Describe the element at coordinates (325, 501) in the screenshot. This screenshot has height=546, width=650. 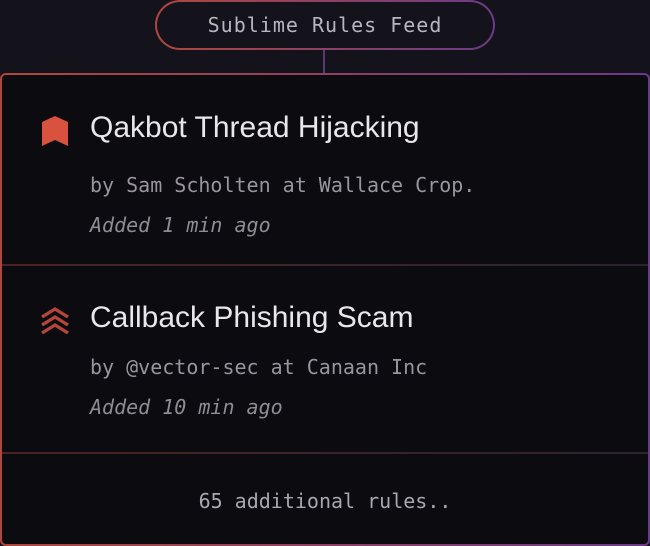
I see `additional-rules-link: 65 additional rules..` at that location.